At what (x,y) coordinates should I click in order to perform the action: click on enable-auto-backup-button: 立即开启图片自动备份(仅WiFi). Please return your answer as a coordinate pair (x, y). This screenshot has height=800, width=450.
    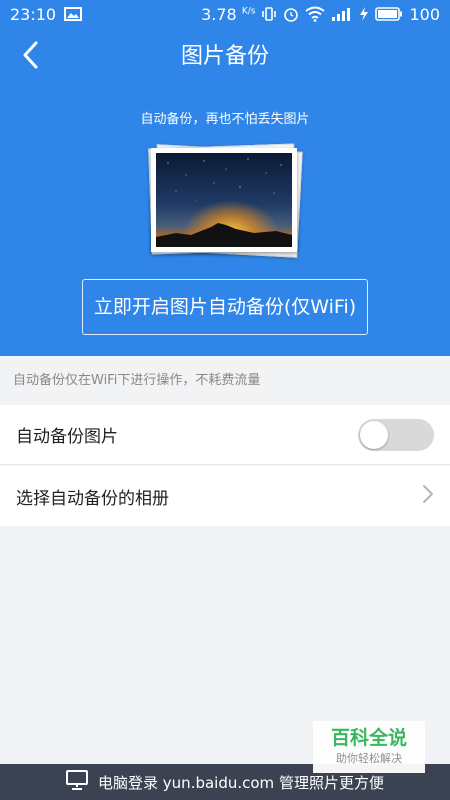
    Looking at the image, I should click on (225, 307).